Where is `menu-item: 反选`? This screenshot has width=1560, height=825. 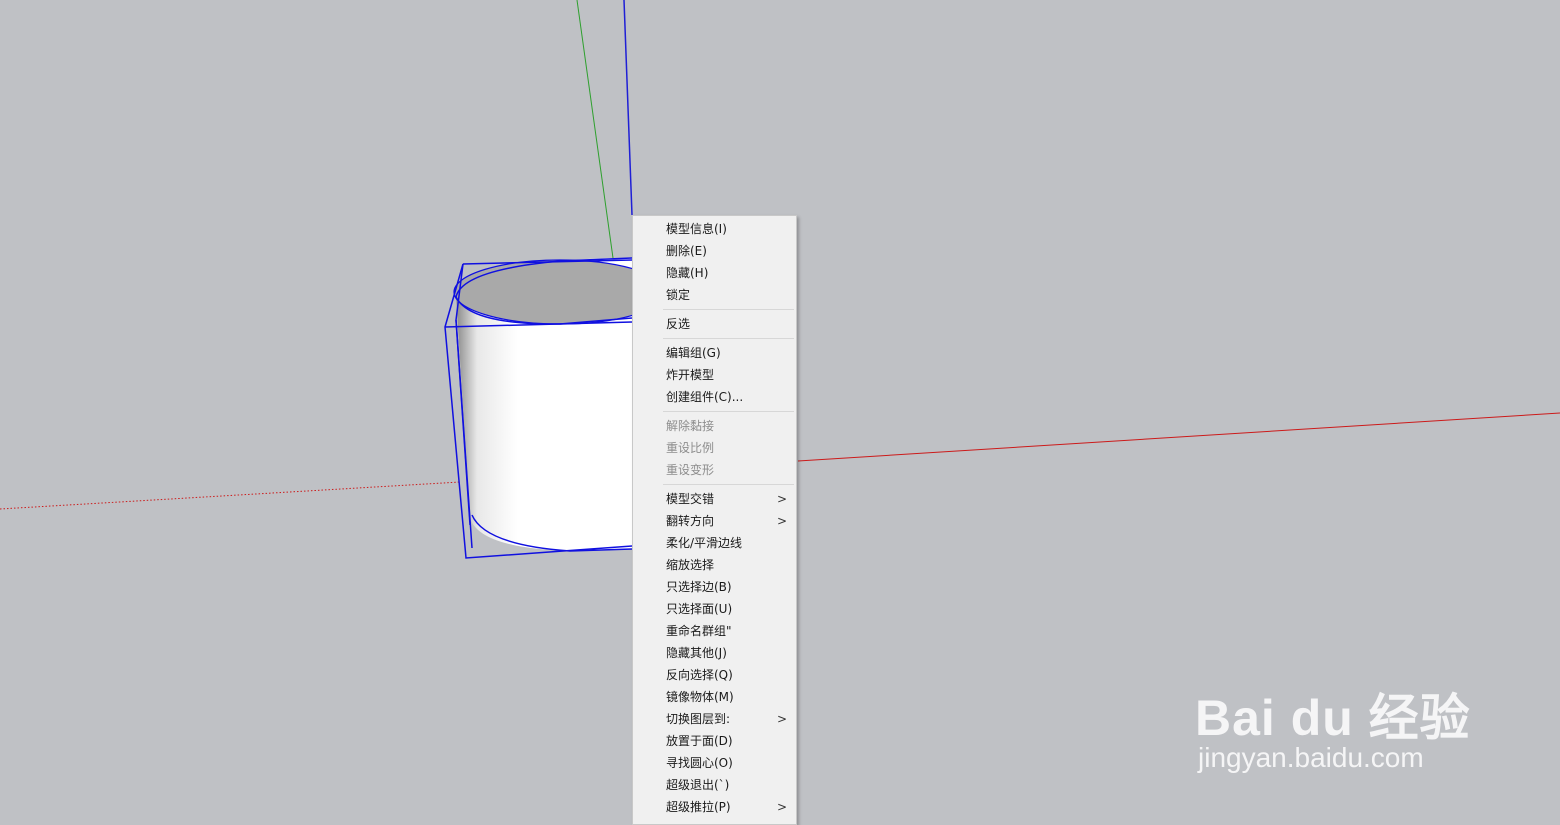 menu-item: 反选 is located at coordinates (714, 324).